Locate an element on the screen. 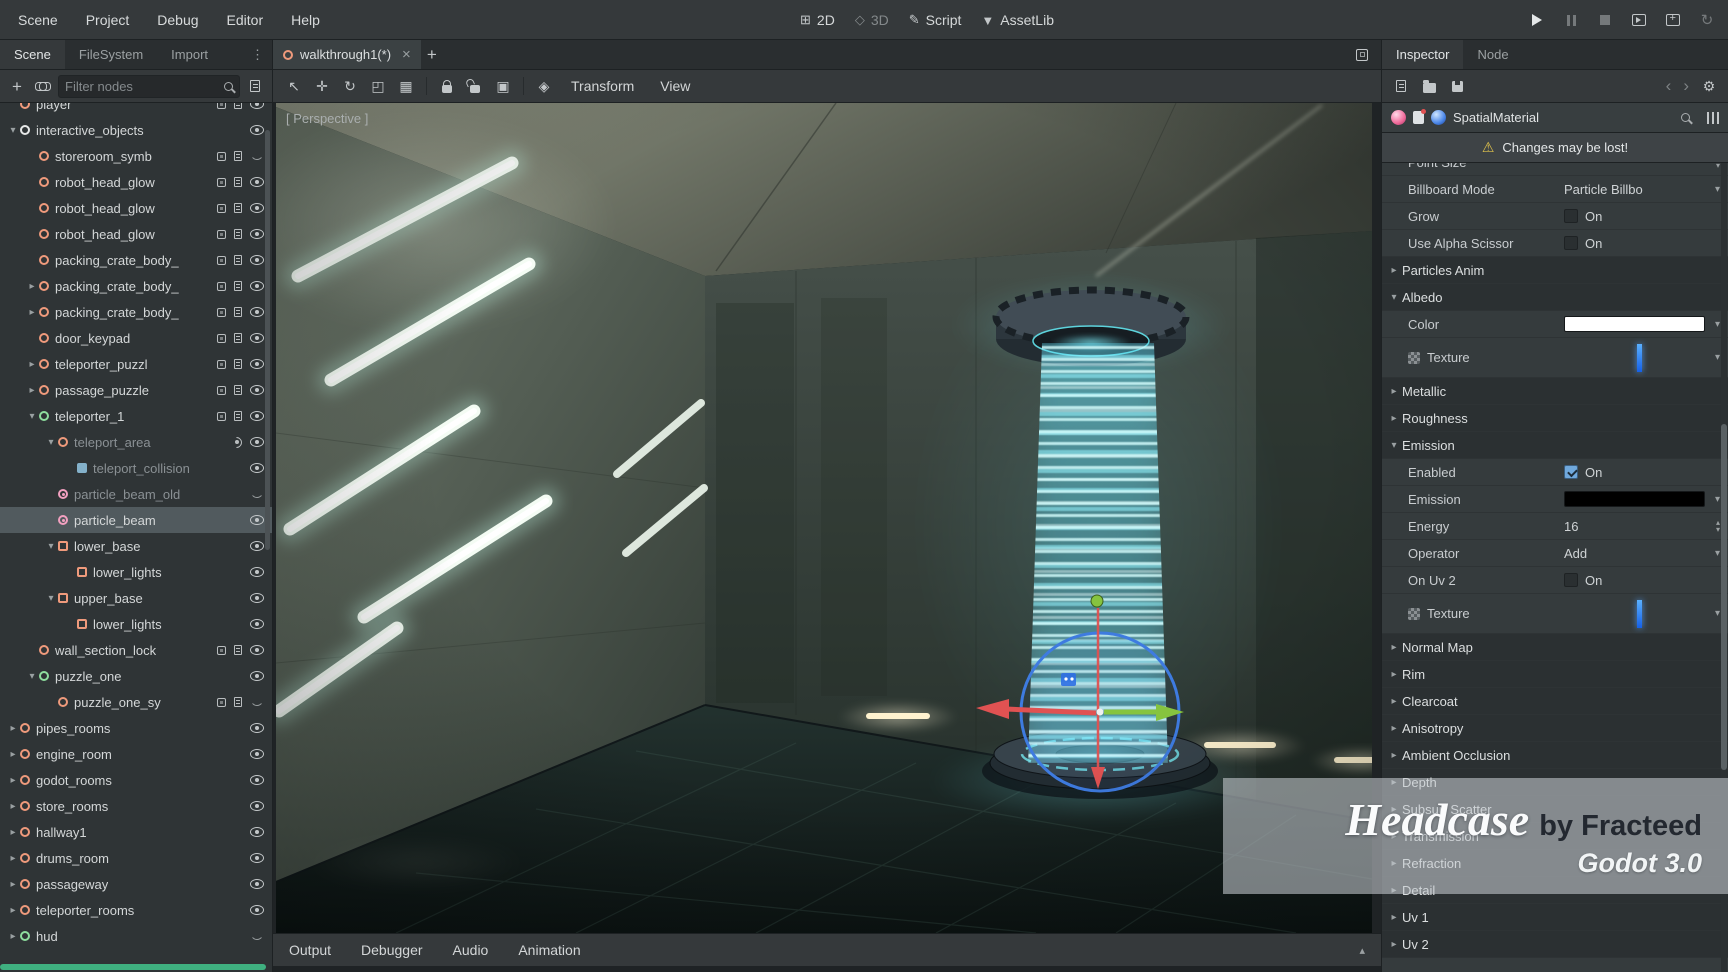 This screenshot has height=972, width=1728. edit-filters-icon is located at coordinates (1708, 117).